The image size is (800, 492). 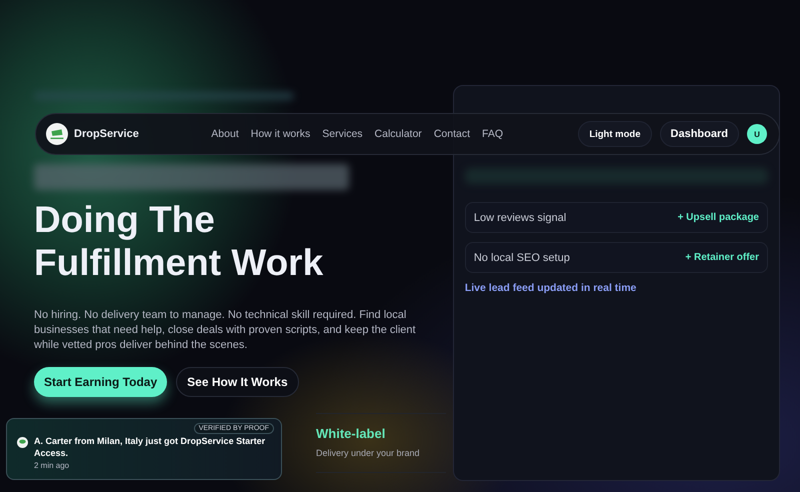 I want to click on signal-label: Low reviews signal, so click(x=520, y=218).